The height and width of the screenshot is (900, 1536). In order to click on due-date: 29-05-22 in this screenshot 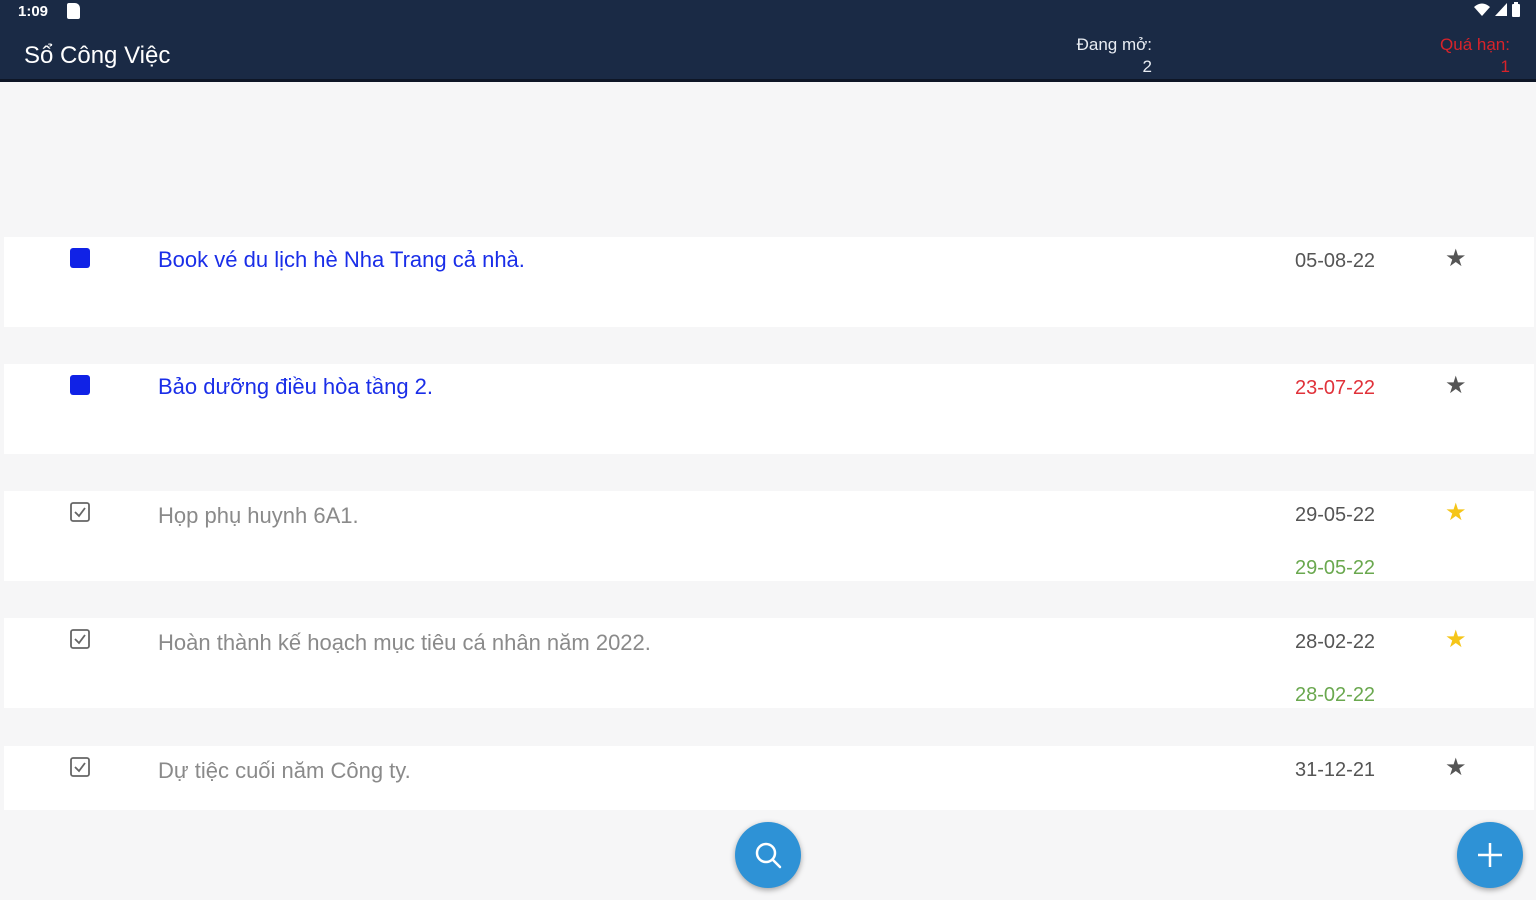, I will do `click(1335, 515)`.